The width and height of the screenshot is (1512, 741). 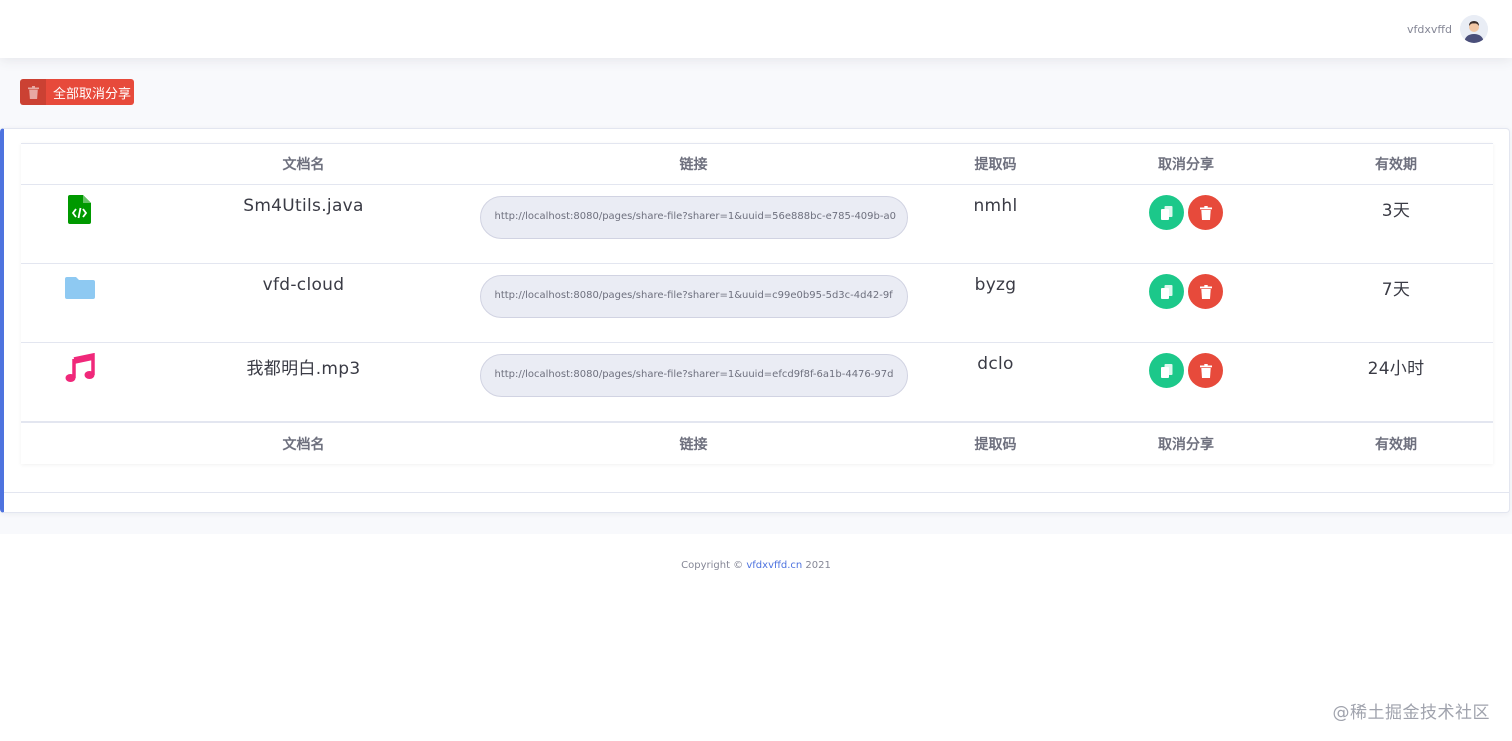 What do you see at coordinates (303, 279) in the screenshot?
I see `file-name: vfd-cloud` at bounding box center [303, 279].